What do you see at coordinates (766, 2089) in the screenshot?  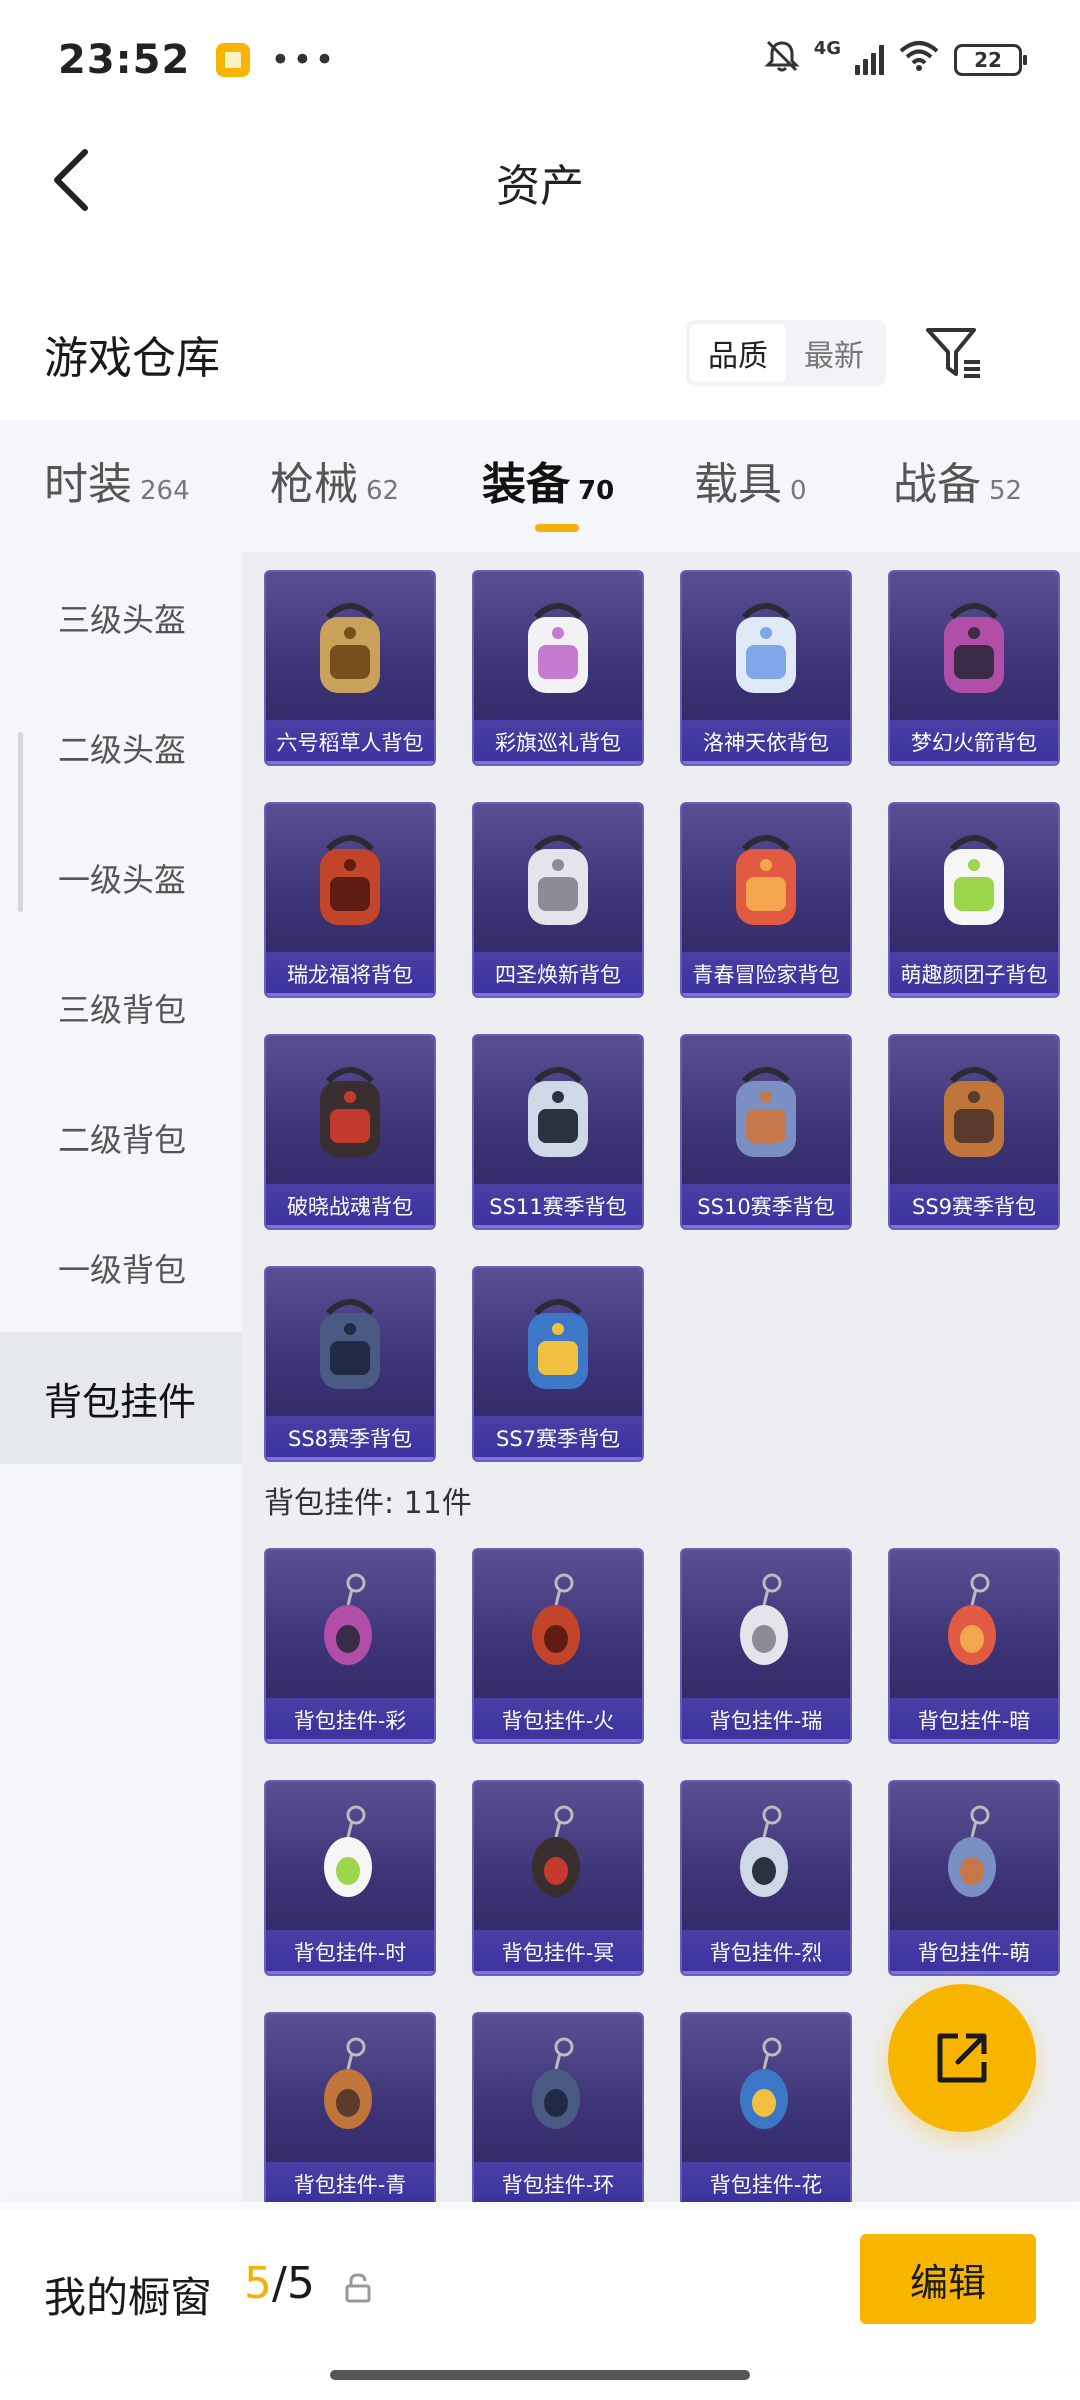 I see `omamori-charm-icon` at bounding box center [766, 2089].